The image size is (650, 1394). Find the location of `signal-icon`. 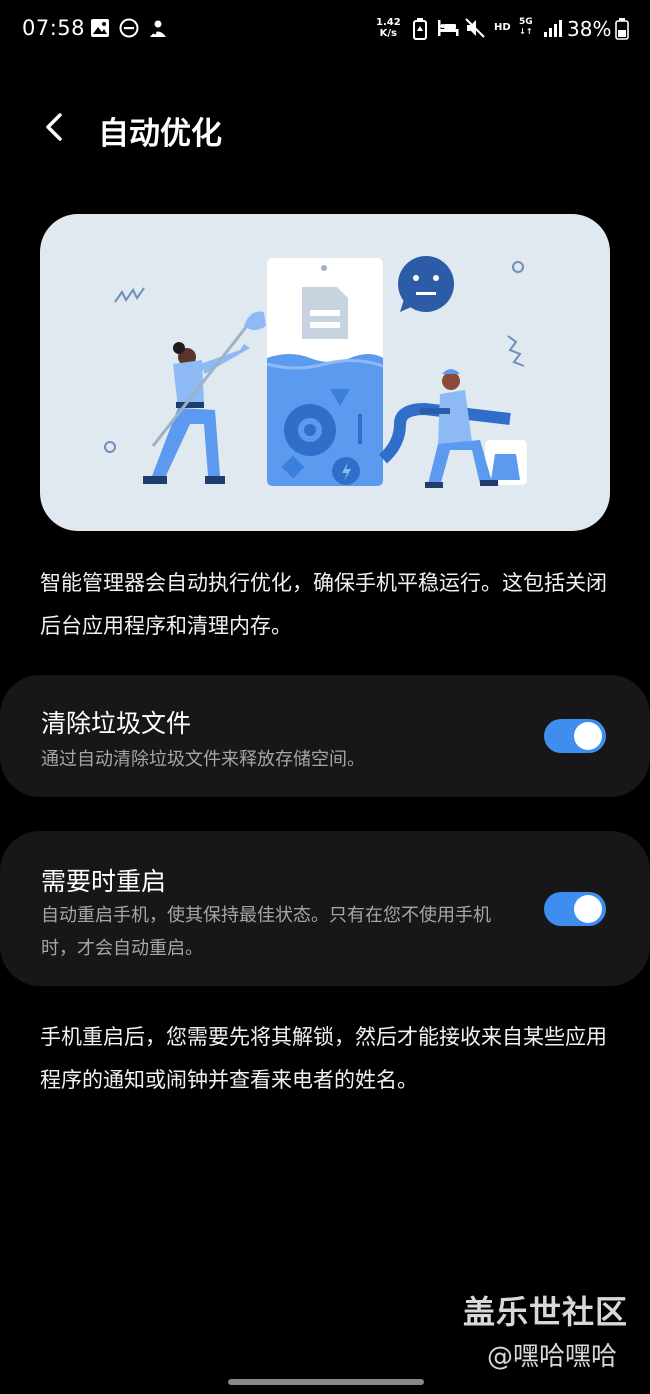

signal-icon is located at coordinates (553, 28).